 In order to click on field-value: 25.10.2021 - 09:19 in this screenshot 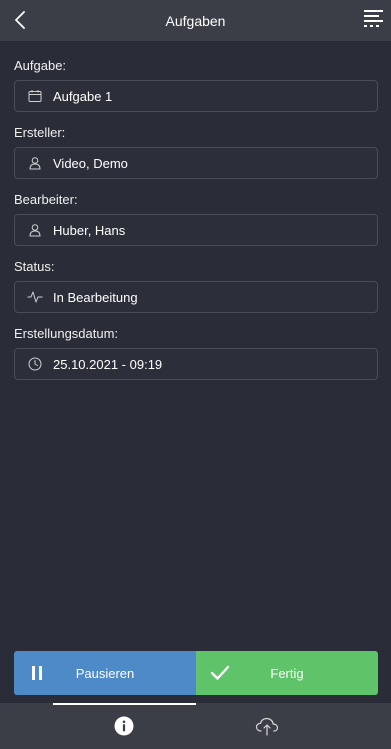, I will do `click(108, 364)`.